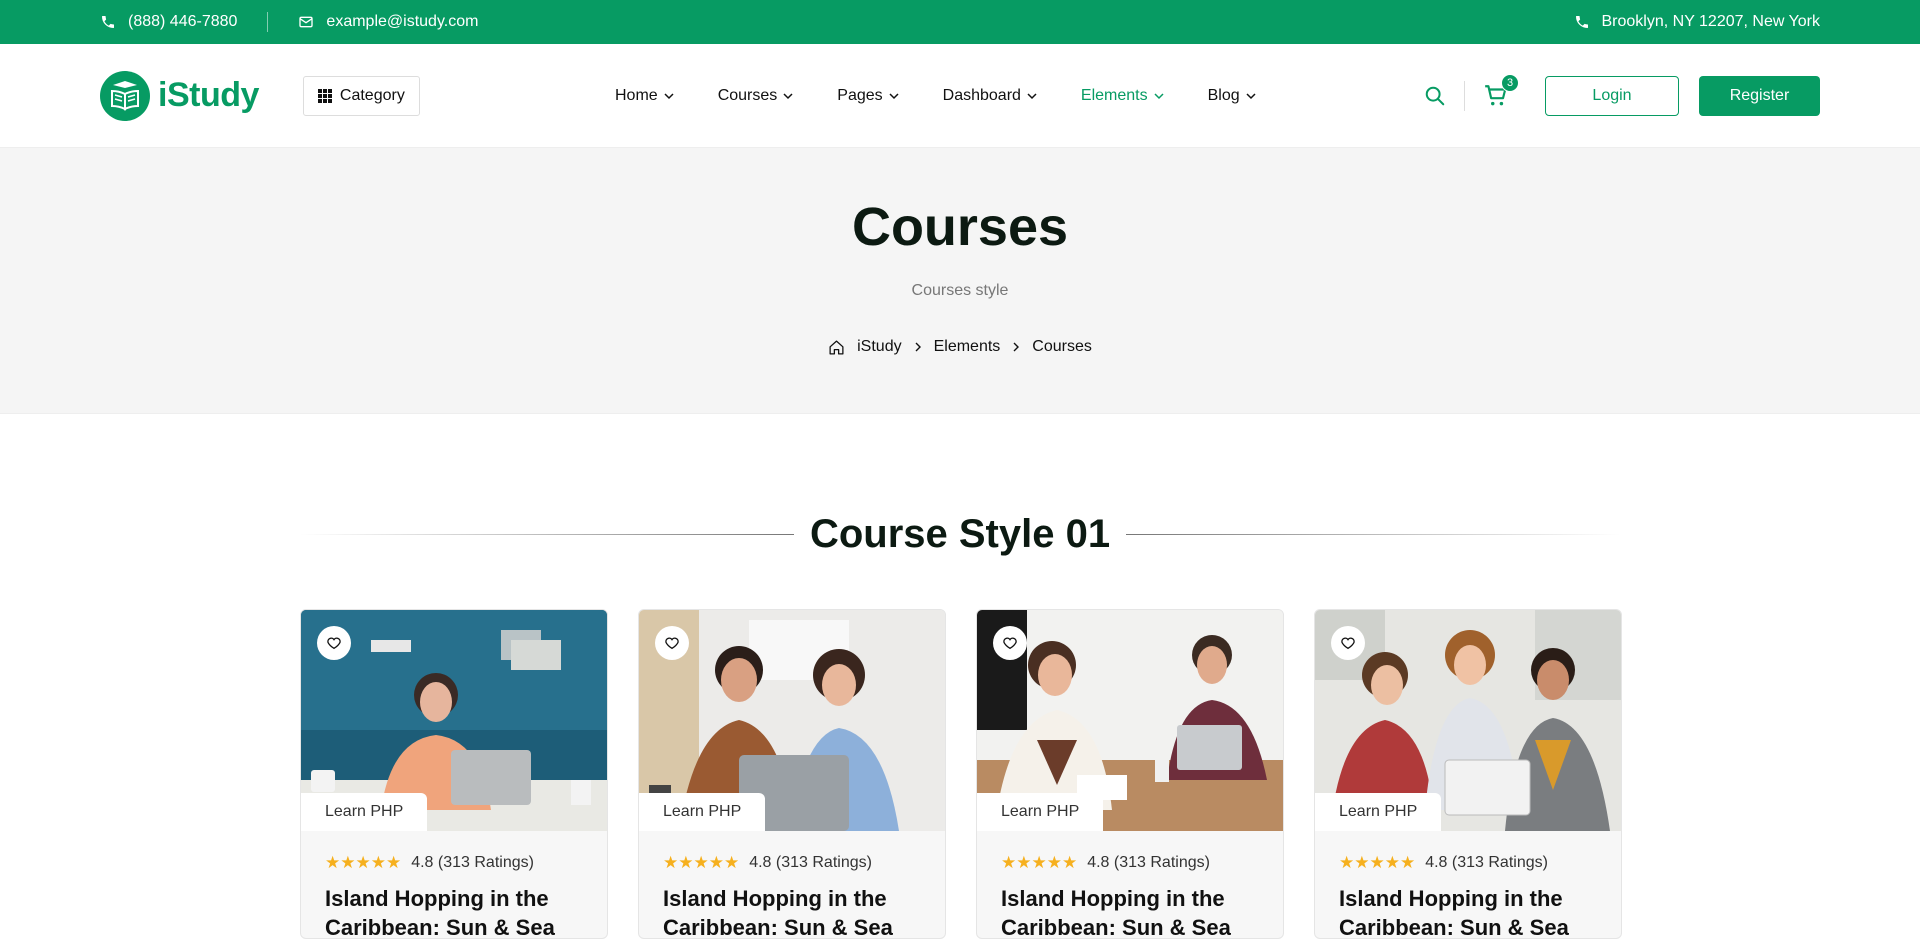 The height and width of the screenshot is (939, 1920). What do you see at coordinates (1510, 83) in the screenshot?
I see `cart-count-badge: 3` at bounding box center [1510, 83].